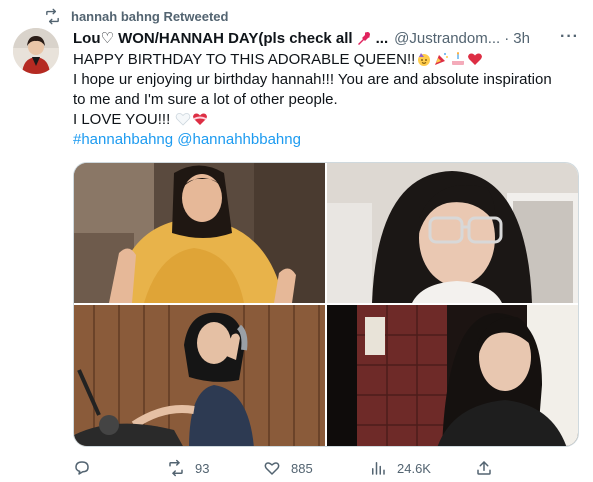  Describe the element at coordinates (414, 468) in the screenshot. I see `view-count: 24.6K` at that location.